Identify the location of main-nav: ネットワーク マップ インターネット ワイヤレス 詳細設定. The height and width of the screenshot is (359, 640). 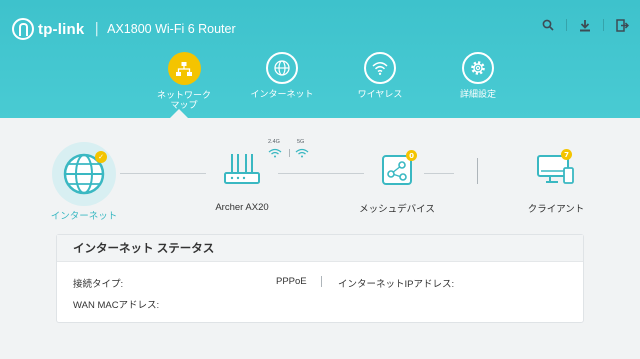
(331, 81).